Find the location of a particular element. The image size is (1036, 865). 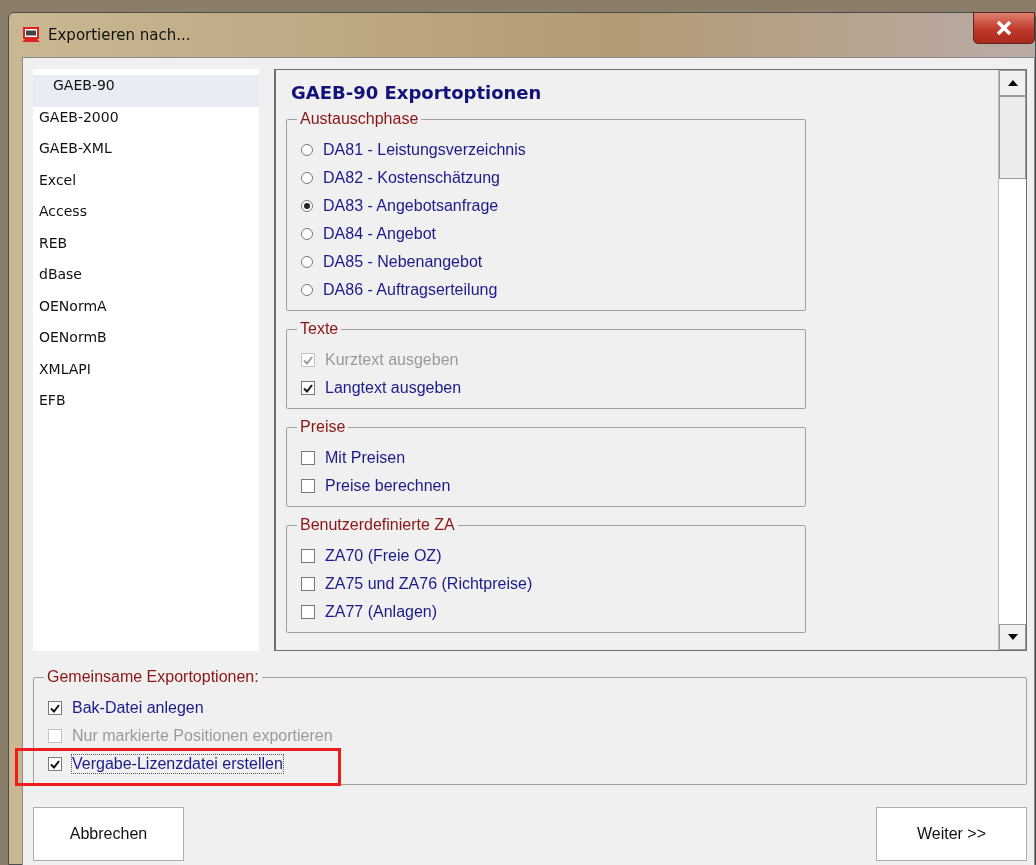

format-item: XMLAPI is located at coordinates (146, 374).